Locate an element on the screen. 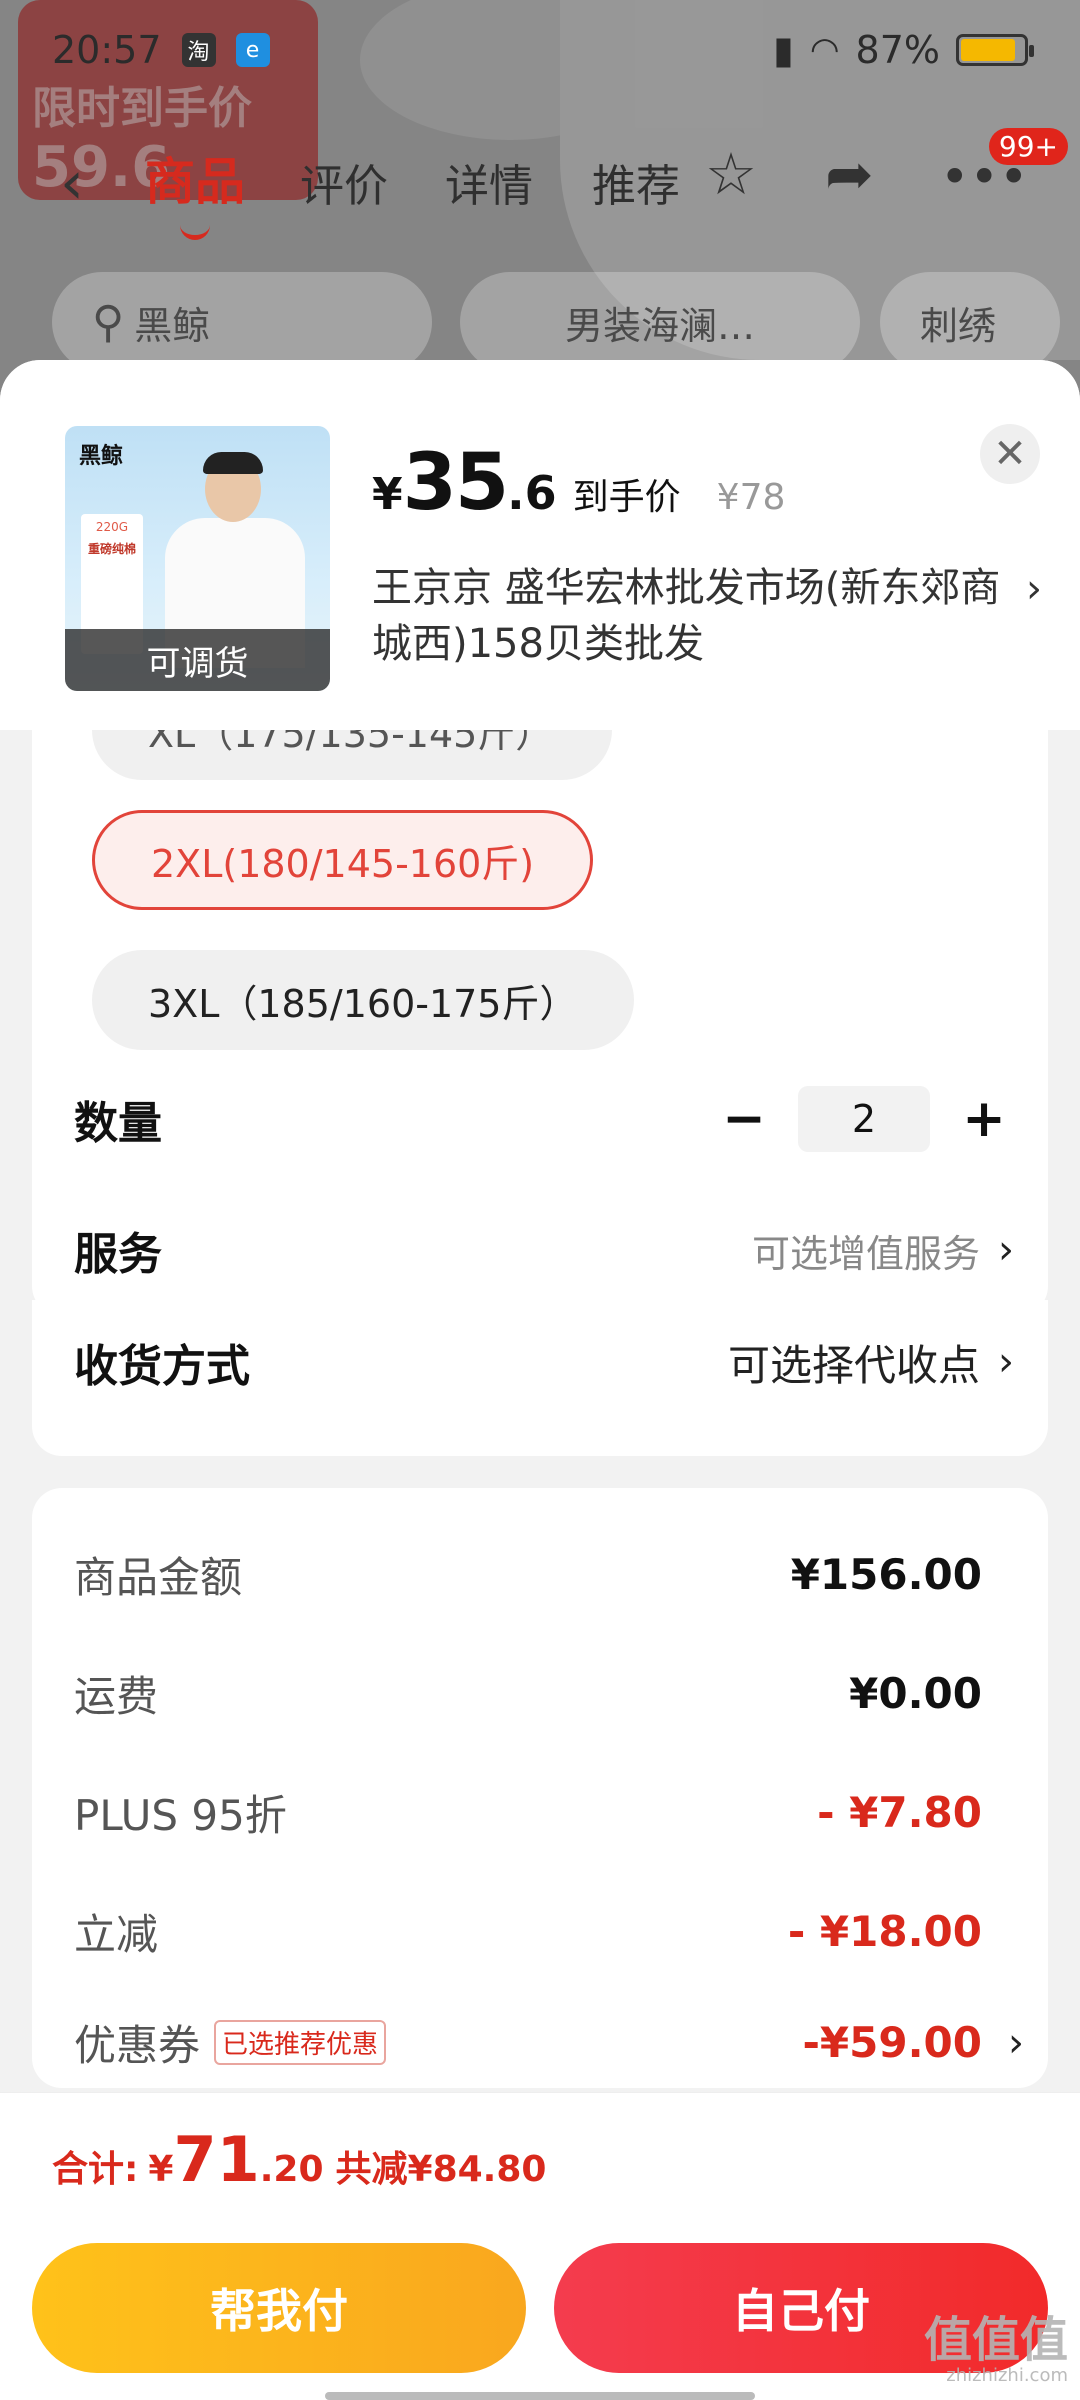 The height and width of the screenshot is (2400, 1080). thumbnail-label: 可调货 is located at coordinates (197, 660).